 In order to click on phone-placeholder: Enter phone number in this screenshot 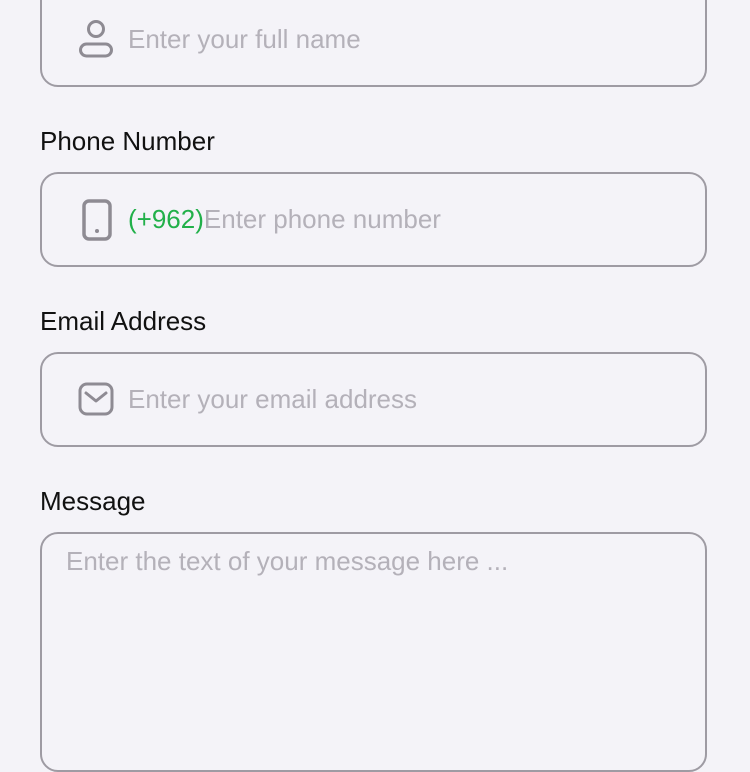, I will do `click(322, 219)`.